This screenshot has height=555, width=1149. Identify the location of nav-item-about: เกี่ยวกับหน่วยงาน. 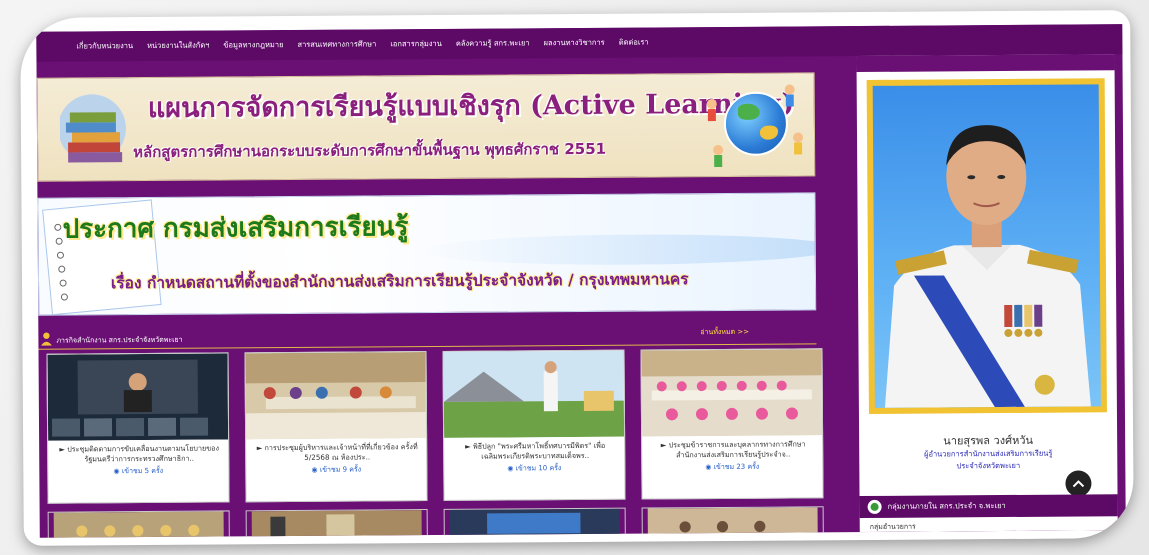
(104, 46).